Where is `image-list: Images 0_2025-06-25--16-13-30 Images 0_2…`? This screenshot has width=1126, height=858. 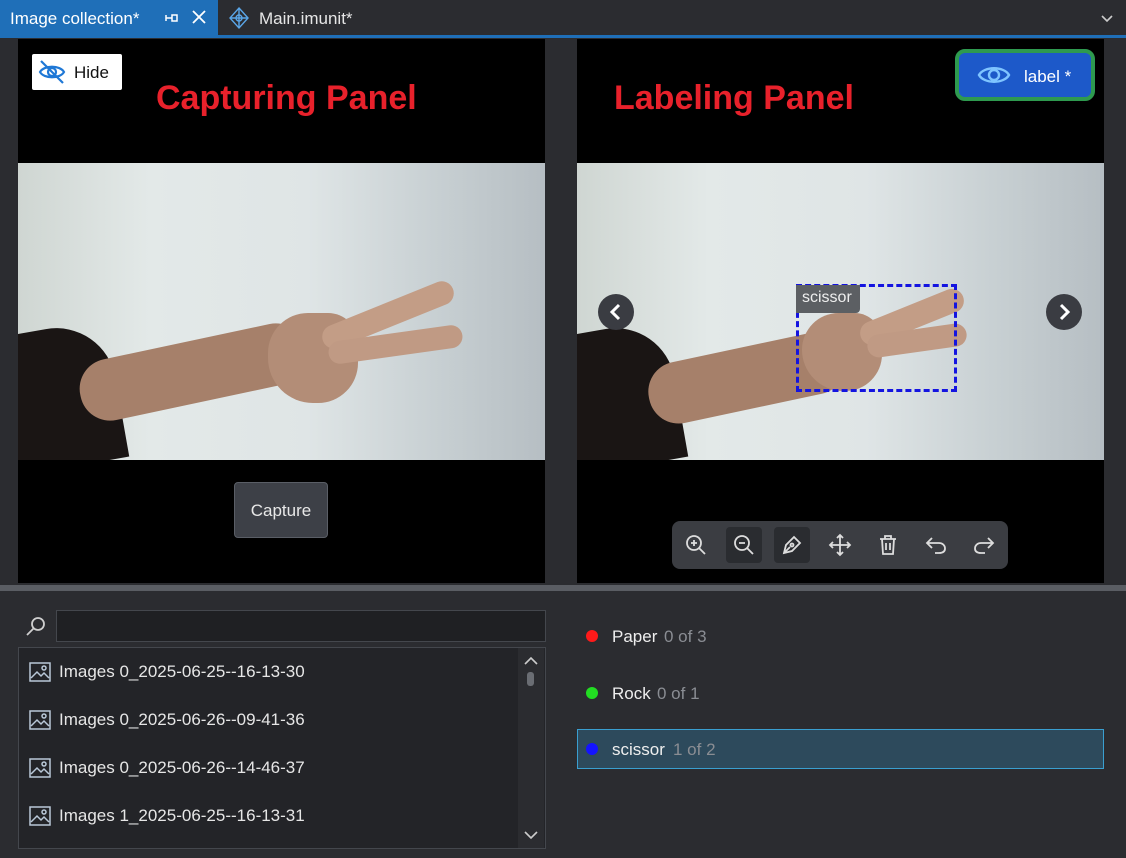
image-list: Images 0_2025-06-25--16-13-30 Images 0_2… is located at coordinates (282, 748).